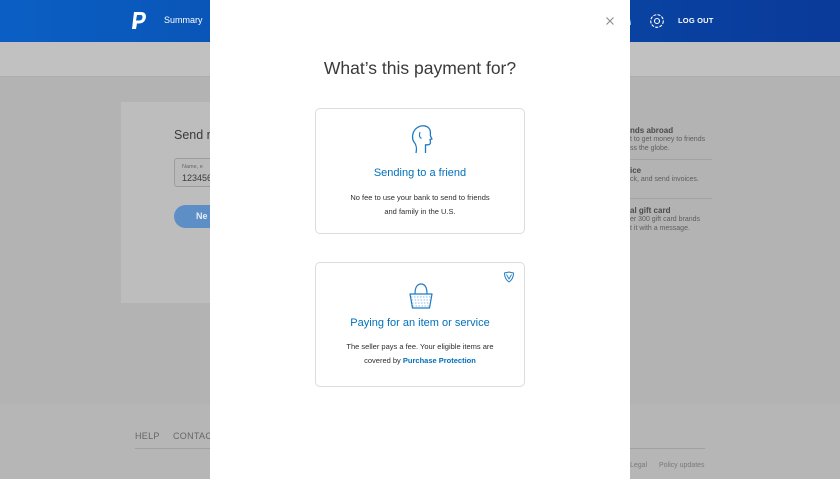 This screenshot has width=840, height=479. I want to click on side-item-desc: ss the globe., so click(650, 148).